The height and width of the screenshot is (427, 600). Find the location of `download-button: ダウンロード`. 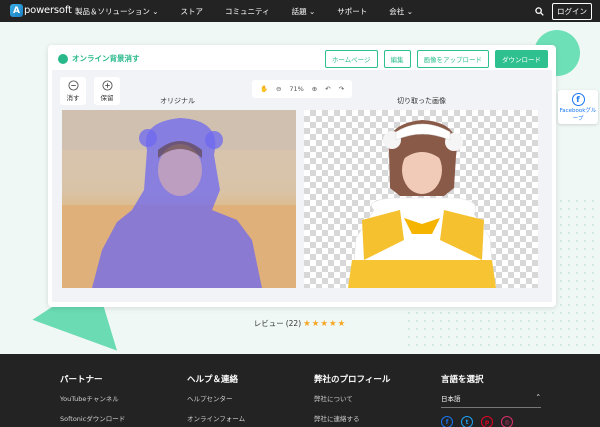

download-button: ダウンロード is located at coordinates (521, 59).